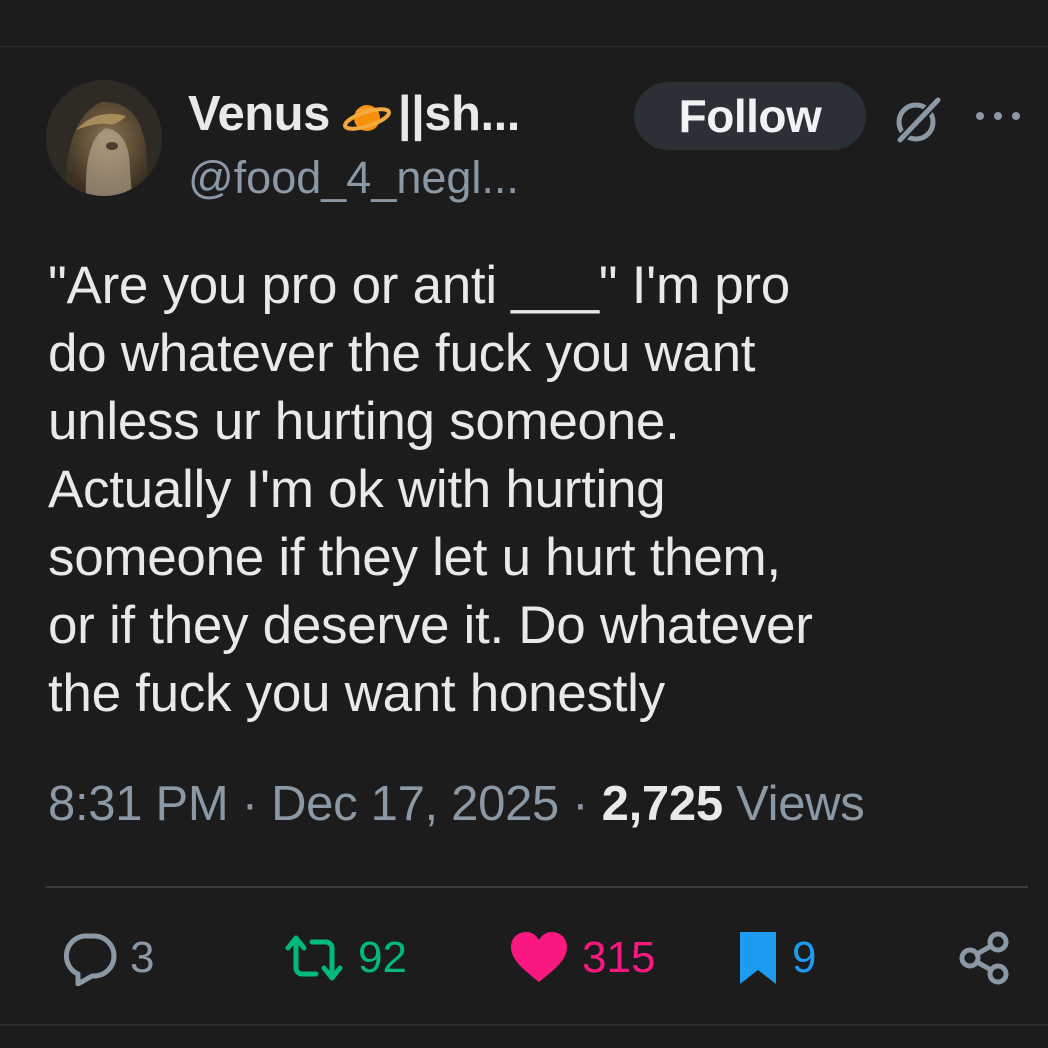 The height and width of the screenshot is (1048, 1048). I want to click on views-count: 2,725, so click(662, 804).